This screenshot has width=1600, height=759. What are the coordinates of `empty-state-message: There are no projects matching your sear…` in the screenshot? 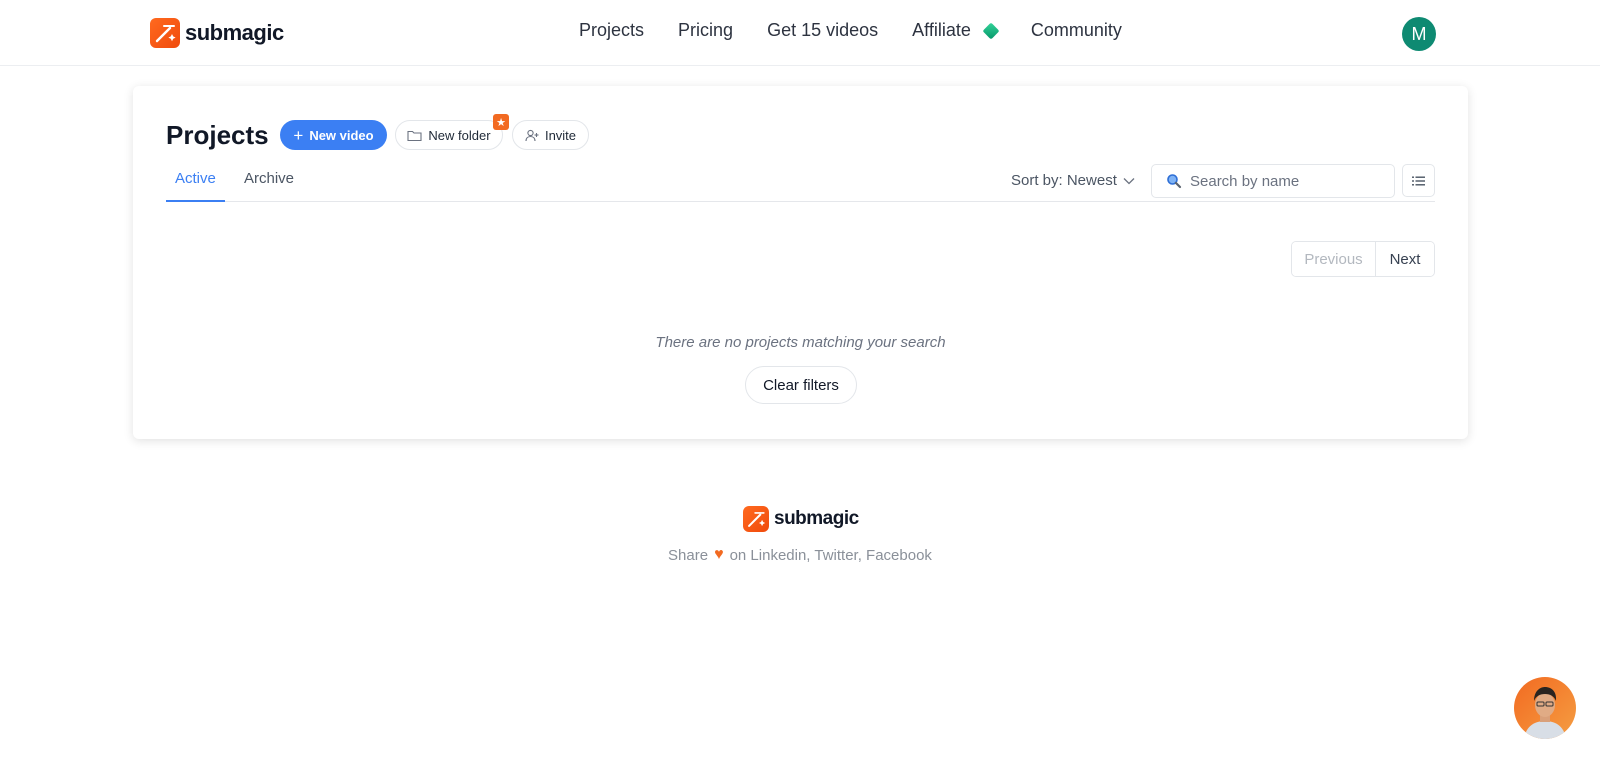 It's located at (800, 342).